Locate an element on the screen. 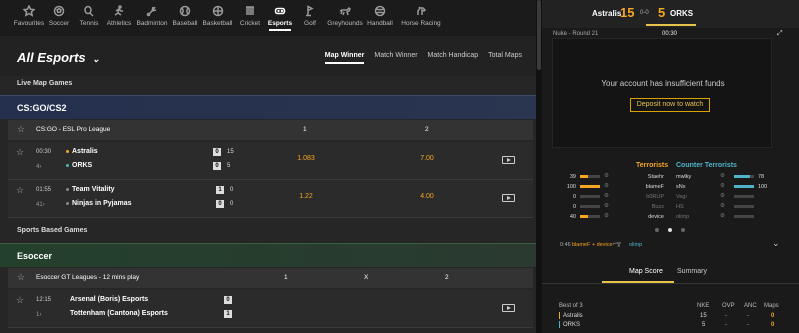  sport-label: Badminton is located at coordinates (152, 23).